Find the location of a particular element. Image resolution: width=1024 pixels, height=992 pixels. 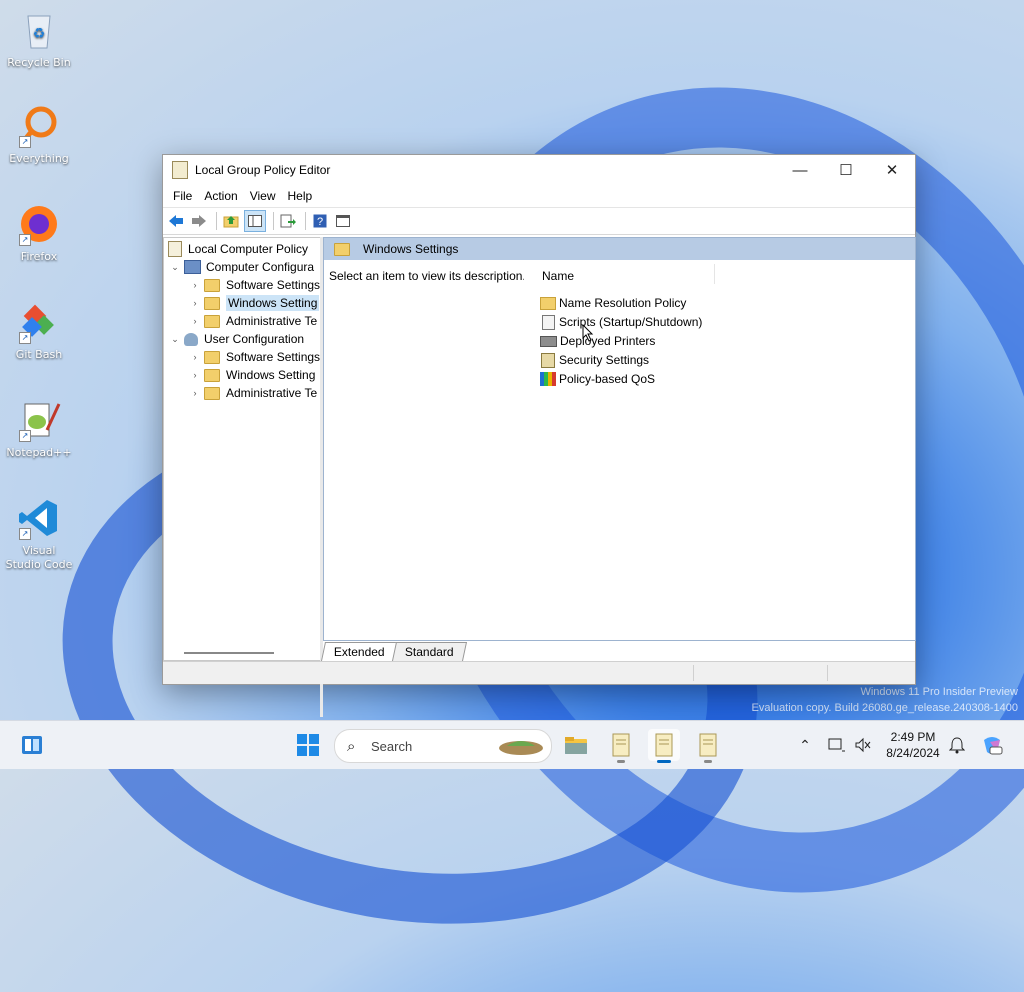

desktop-icon-git-bash: ↗ Git Bash is located at coordinates (39, 331).